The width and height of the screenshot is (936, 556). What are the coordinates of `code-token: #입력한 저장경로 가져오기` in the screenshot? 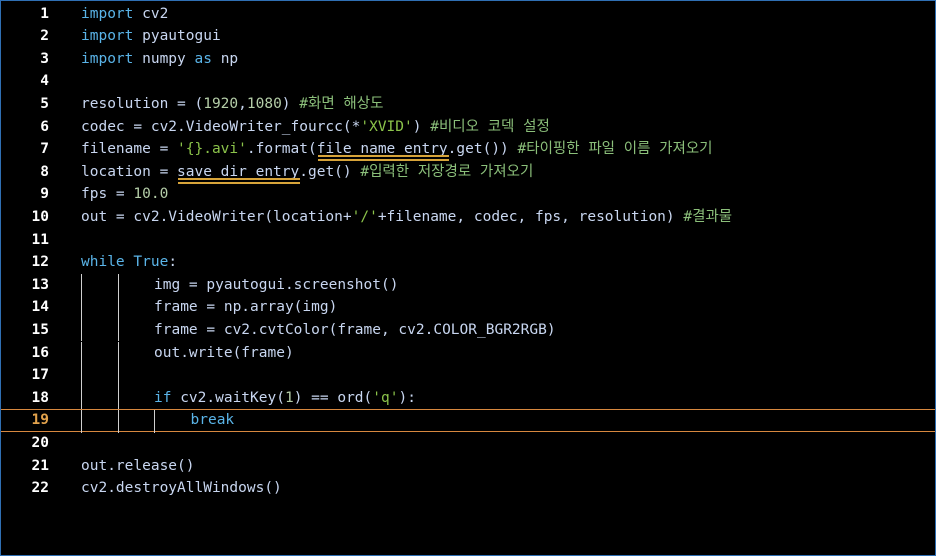 It's located at (447, 171).